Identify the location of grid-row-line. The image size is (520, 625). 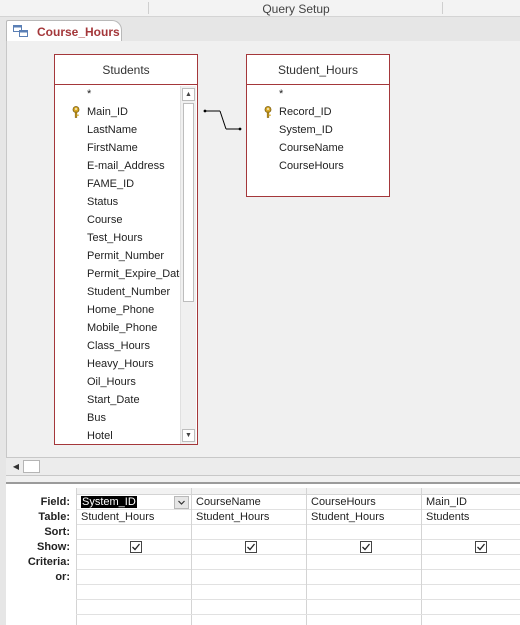
(298, 614).